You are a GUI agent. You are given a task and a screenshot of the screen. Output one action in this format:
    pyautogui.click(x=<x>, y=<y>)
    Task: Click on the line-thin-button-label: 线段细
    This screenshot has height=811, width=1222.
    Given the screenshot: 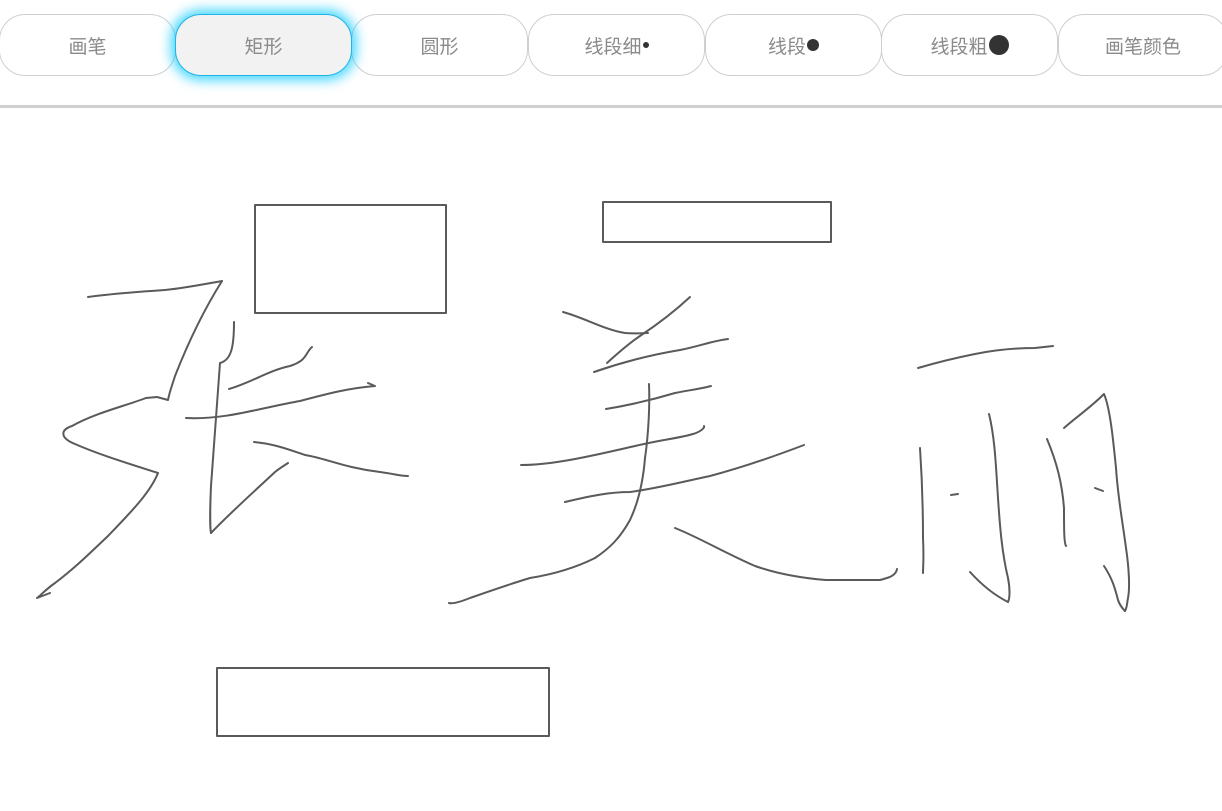 What is the action you would take?
    pyautogui.click(x=613, y=46)
    